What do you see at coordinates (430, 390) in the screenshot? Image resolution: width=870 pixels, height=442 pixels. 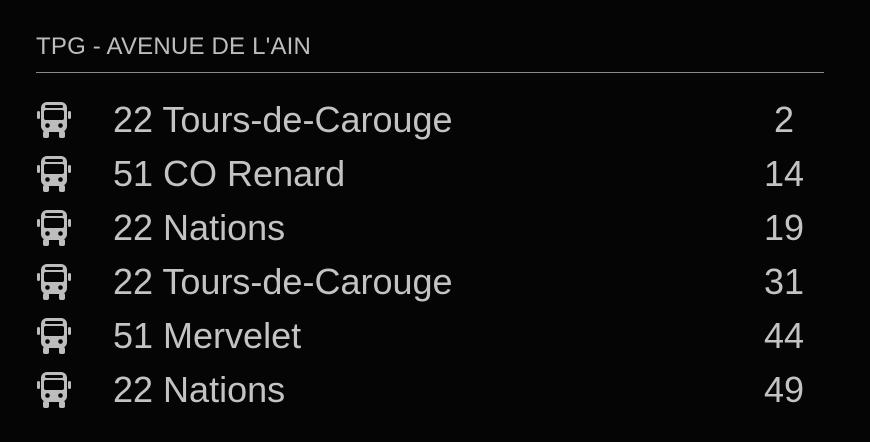 I see `departure-row: 22 Nations 49` at bounding box center [430, 390].